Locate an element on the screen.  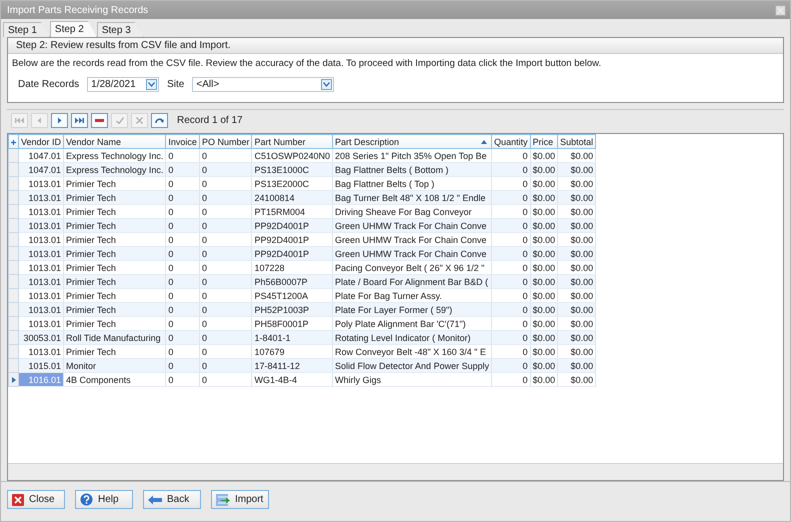
refresh-button is located at coordinates (159, 120).